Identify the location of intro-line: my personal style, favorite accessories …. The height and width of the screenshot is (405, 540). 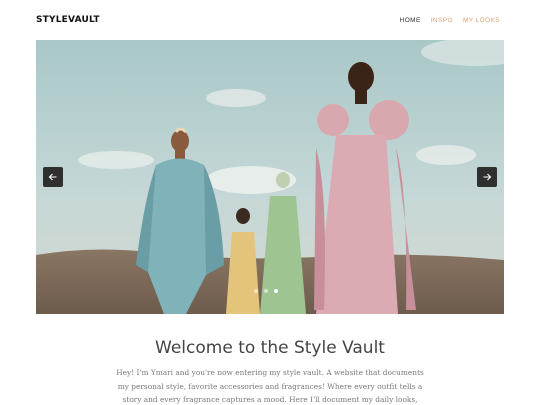
(270, 386).